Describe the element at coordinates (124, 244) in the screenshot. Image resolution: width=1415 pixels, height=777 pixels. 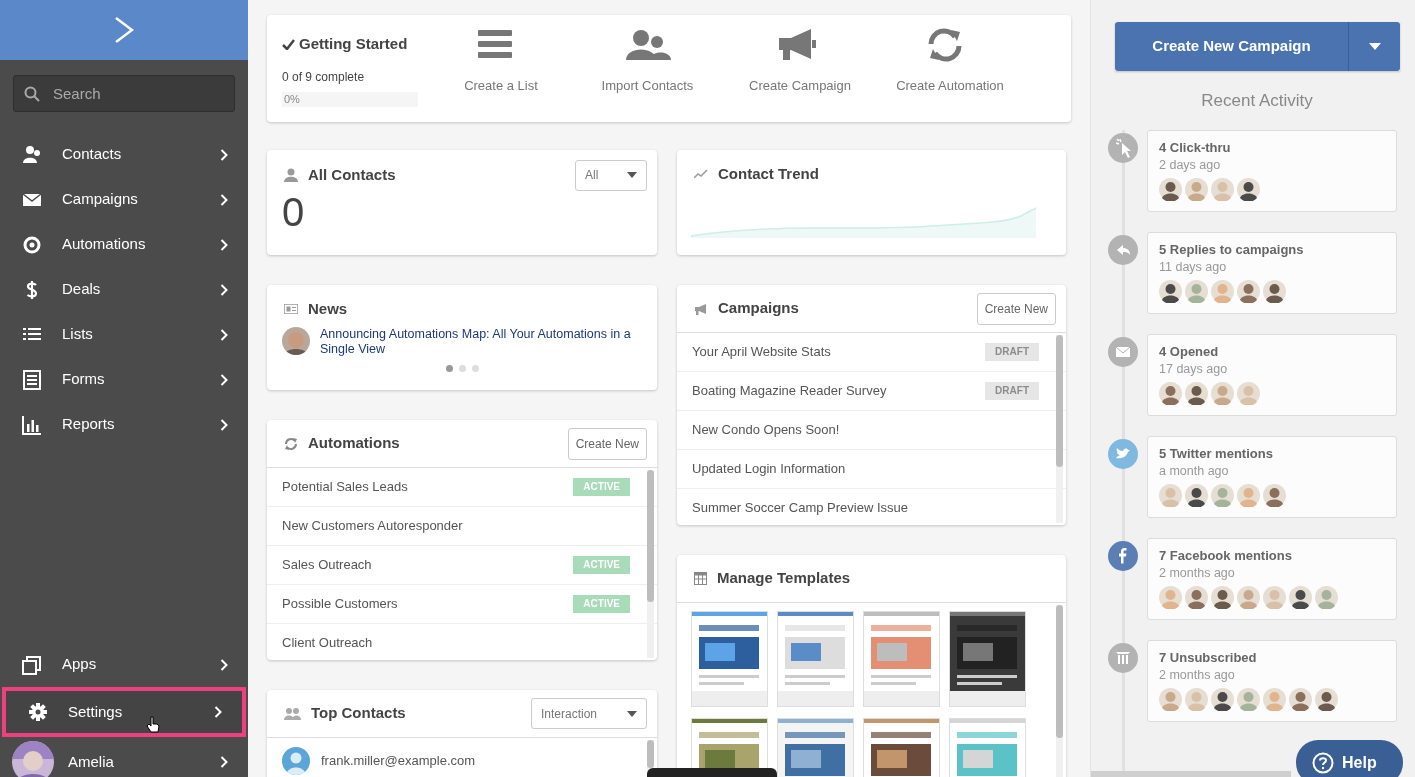
I see `nav-item: Automations` at that location.